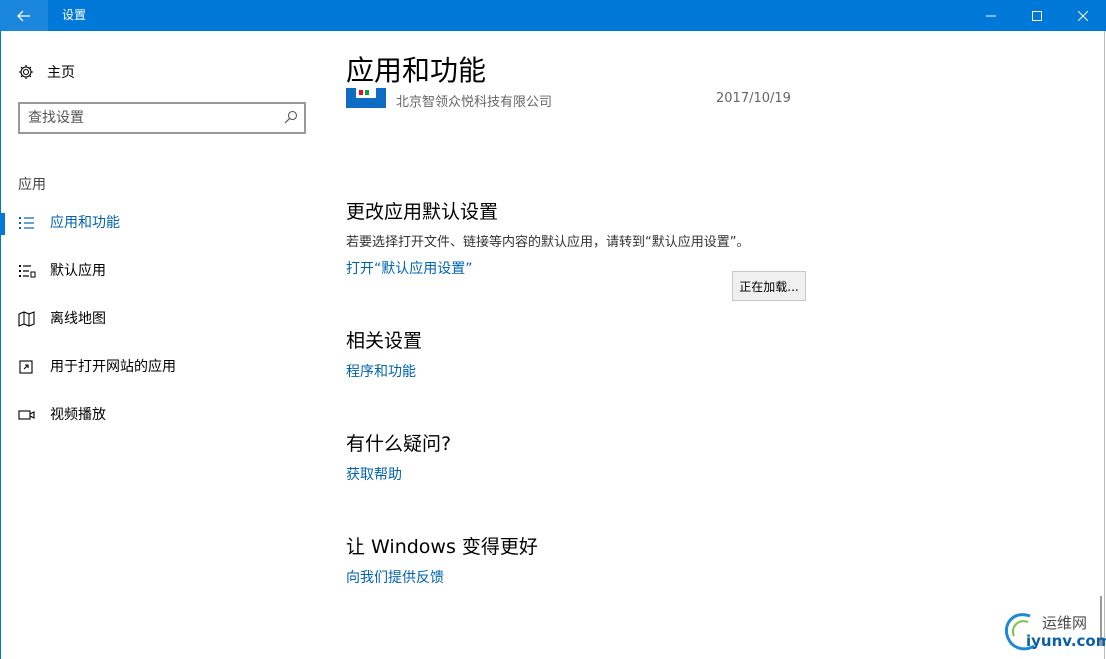 The width and height of the screenshot is (1106, 659). What do you see at coordinates (553, 15) in the screenshot?
I see `title-bar: 设置` at bounding box center [553, 15].